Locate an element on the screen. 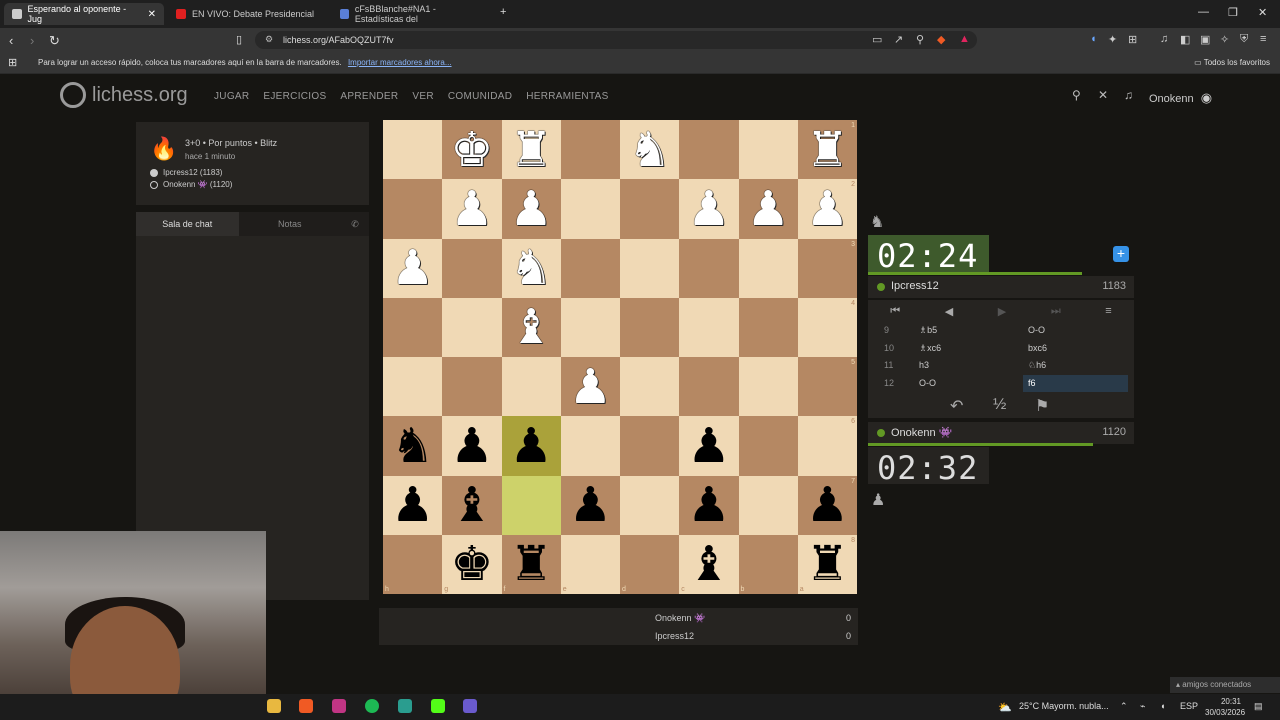 This screenshot has width=1280, height=720. first-move-icon: ⏮ is located at coordinates (895, 311).